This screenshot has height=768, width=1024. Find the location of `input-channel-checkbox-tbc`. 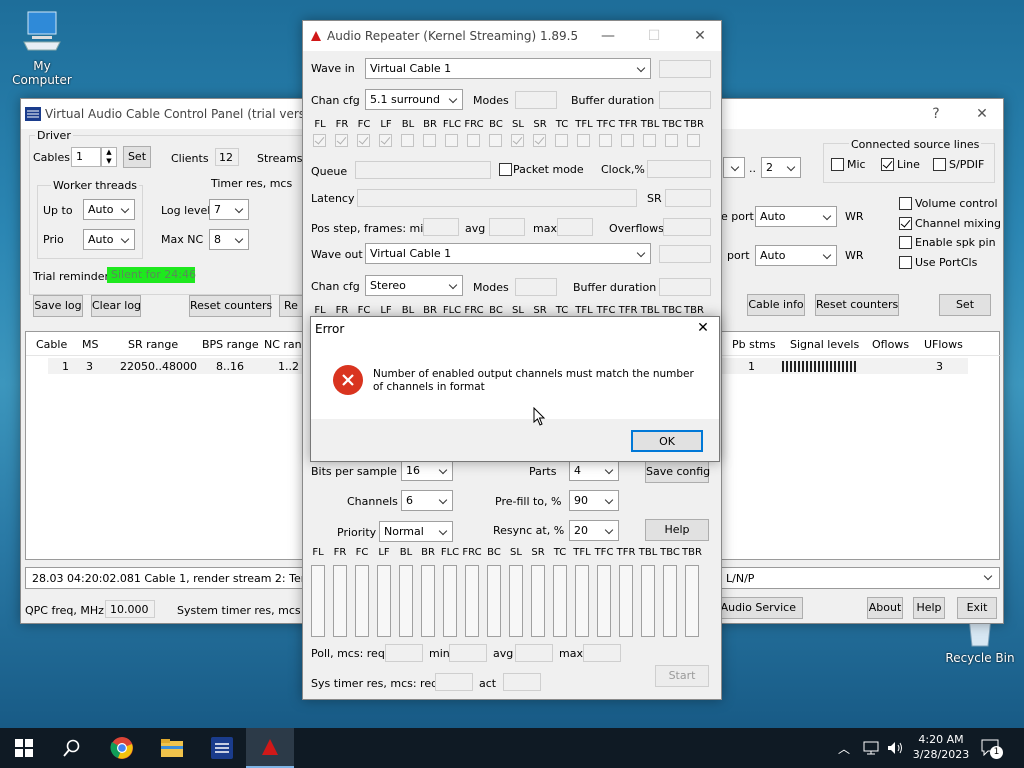

input-channel-checkbox-tbc is located at coordinates (671, 140).